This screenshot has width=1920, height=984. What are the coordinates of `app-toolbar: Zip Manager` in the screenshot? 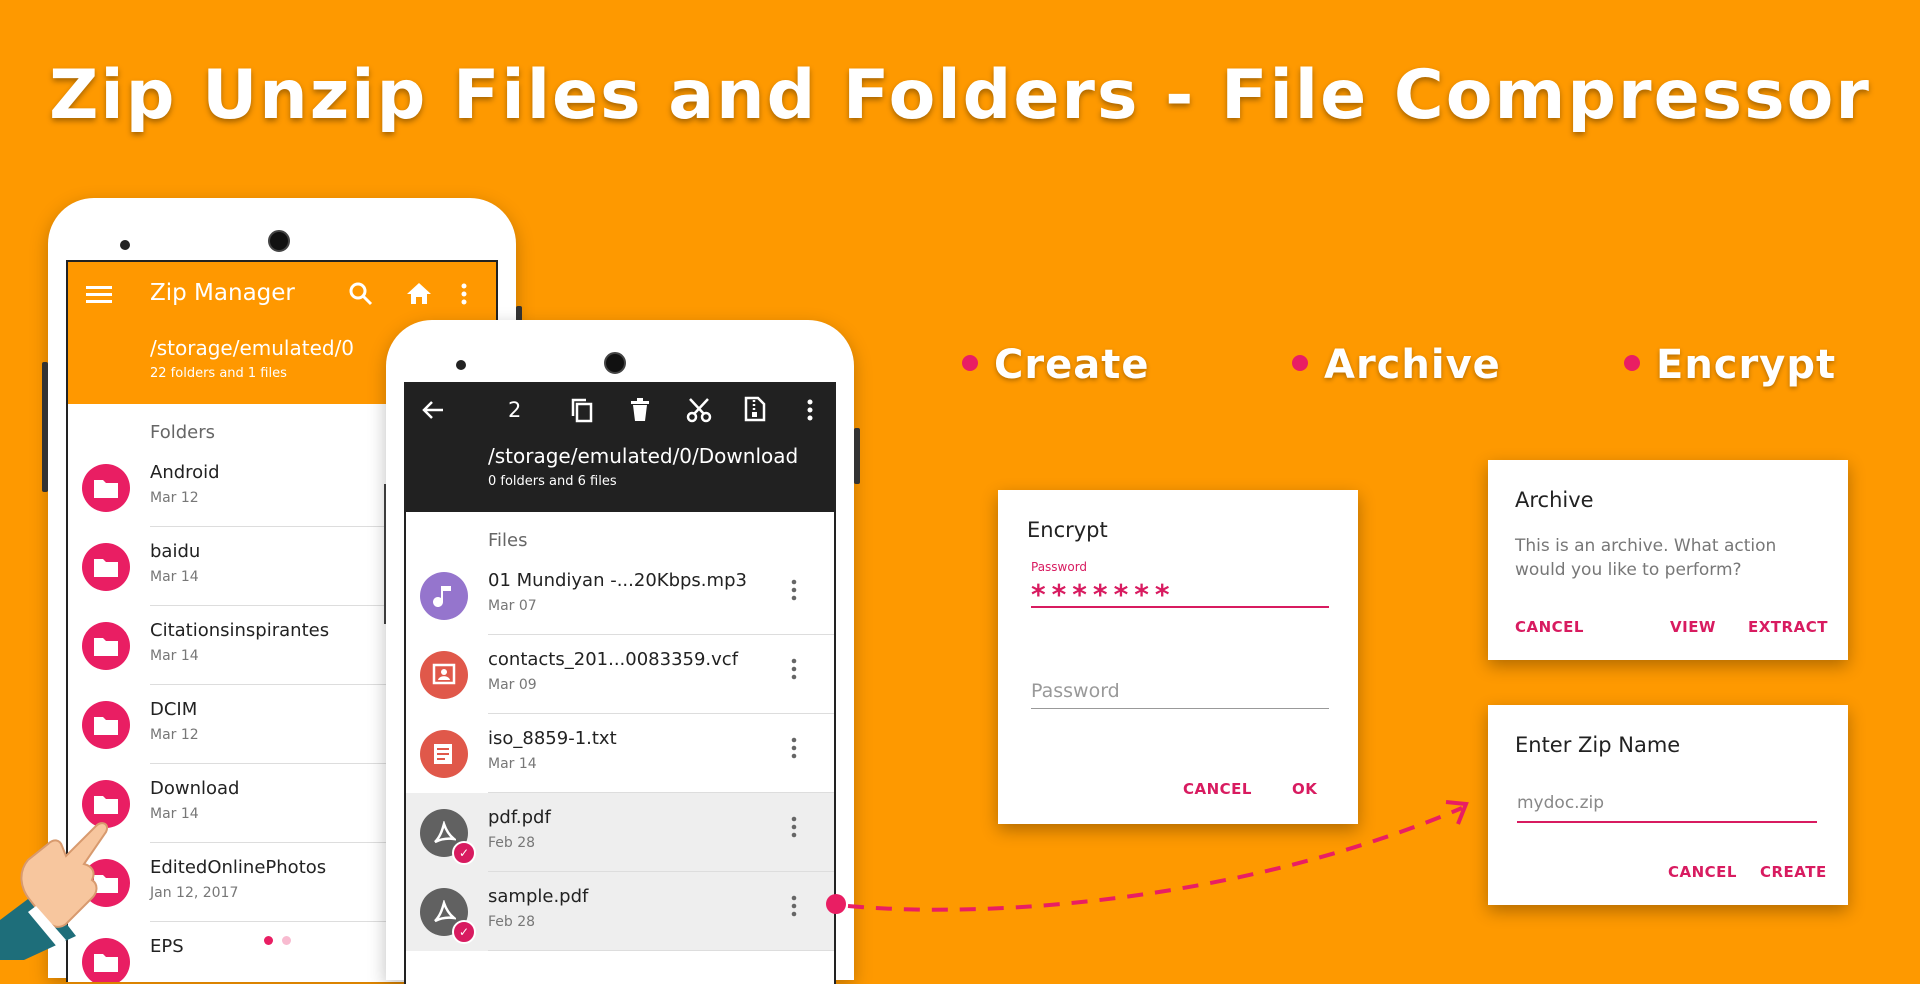 It's located at (282, 295).